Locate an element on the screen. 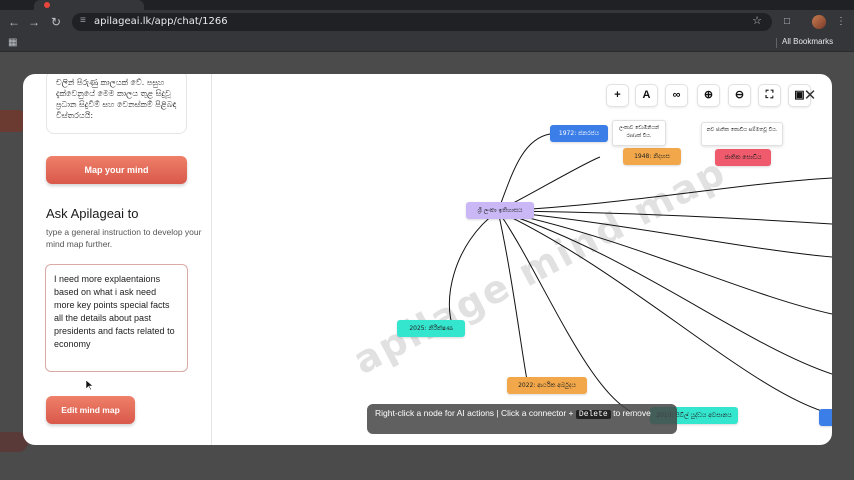 The image size is (854, 480). note-card: ලංකාව ඩොමීනියන් රාජ්‍යක් විය. is located at coordinates (639, 133).